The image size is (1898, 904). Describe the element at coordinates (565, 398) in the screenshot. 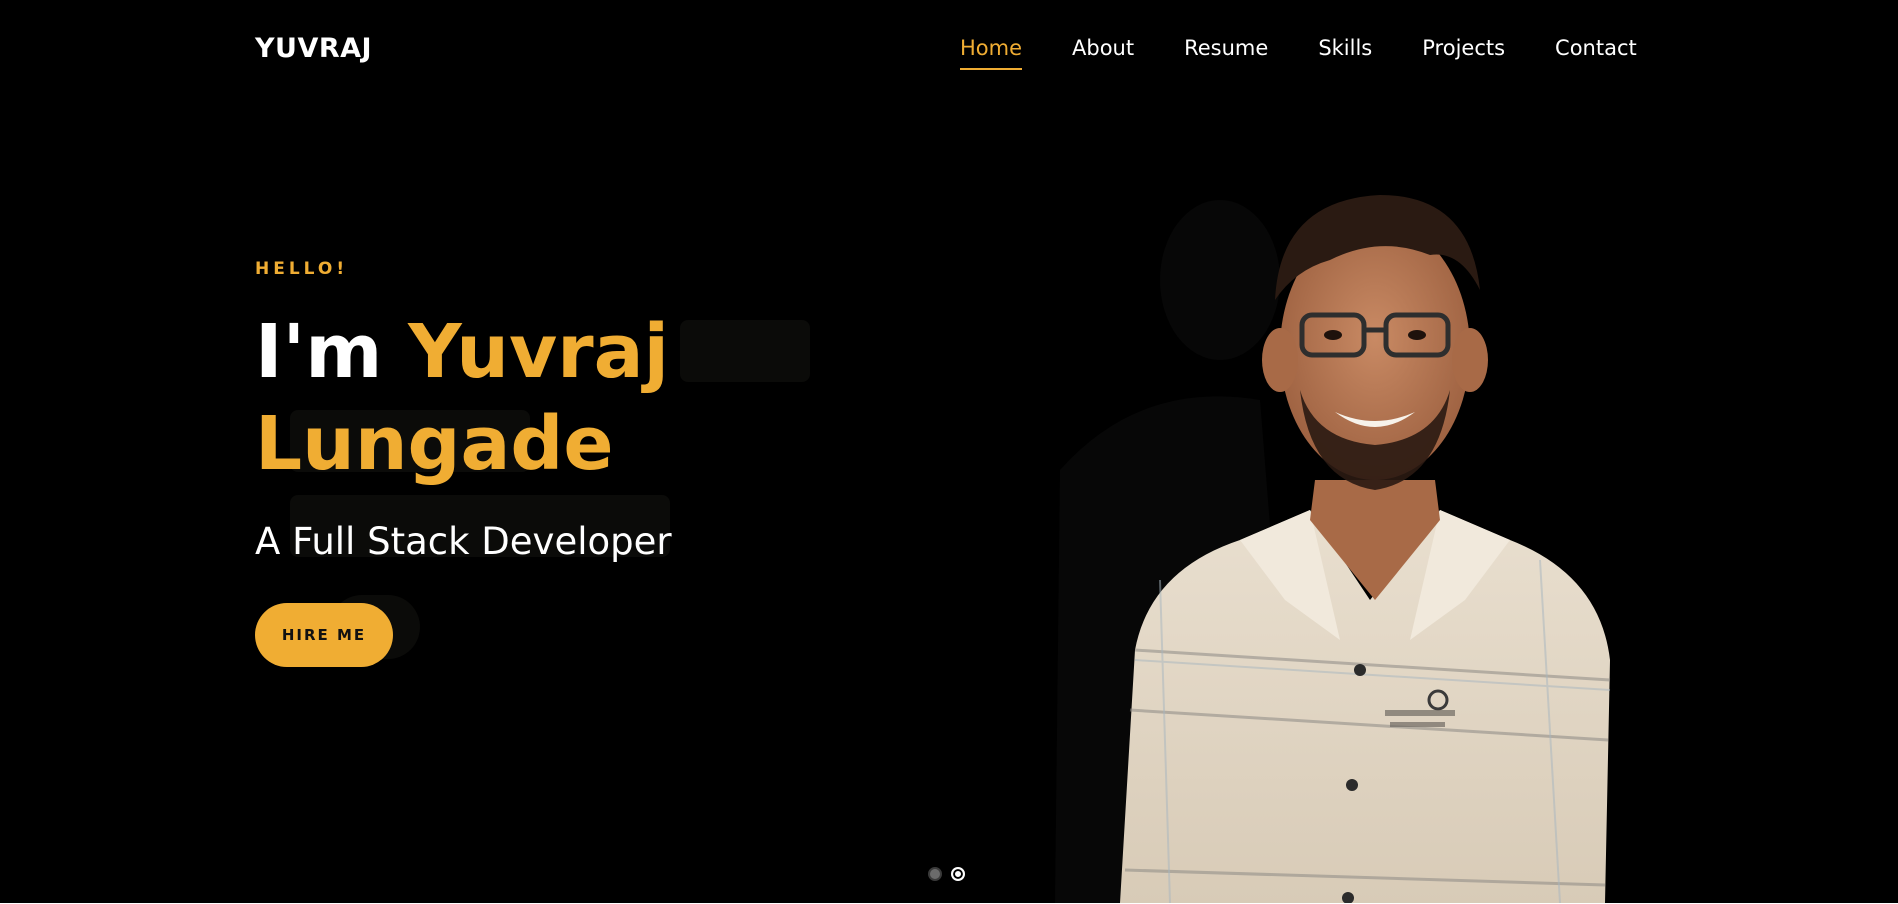

I see `hero-heading: I'm Yuvraj Lungade` at that location.